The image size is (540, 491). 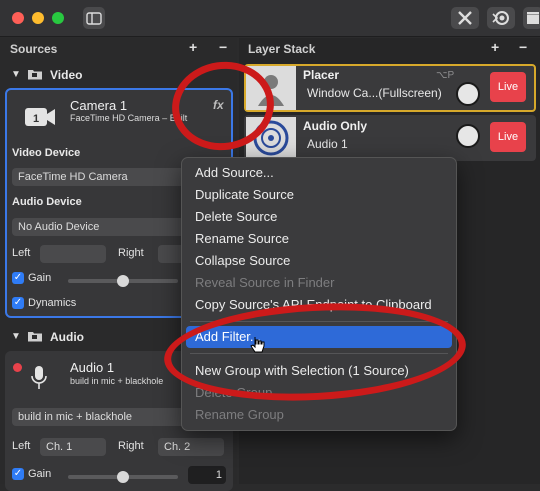 I want to click on camera-name: Camera 1, so click(x=99, y=105).